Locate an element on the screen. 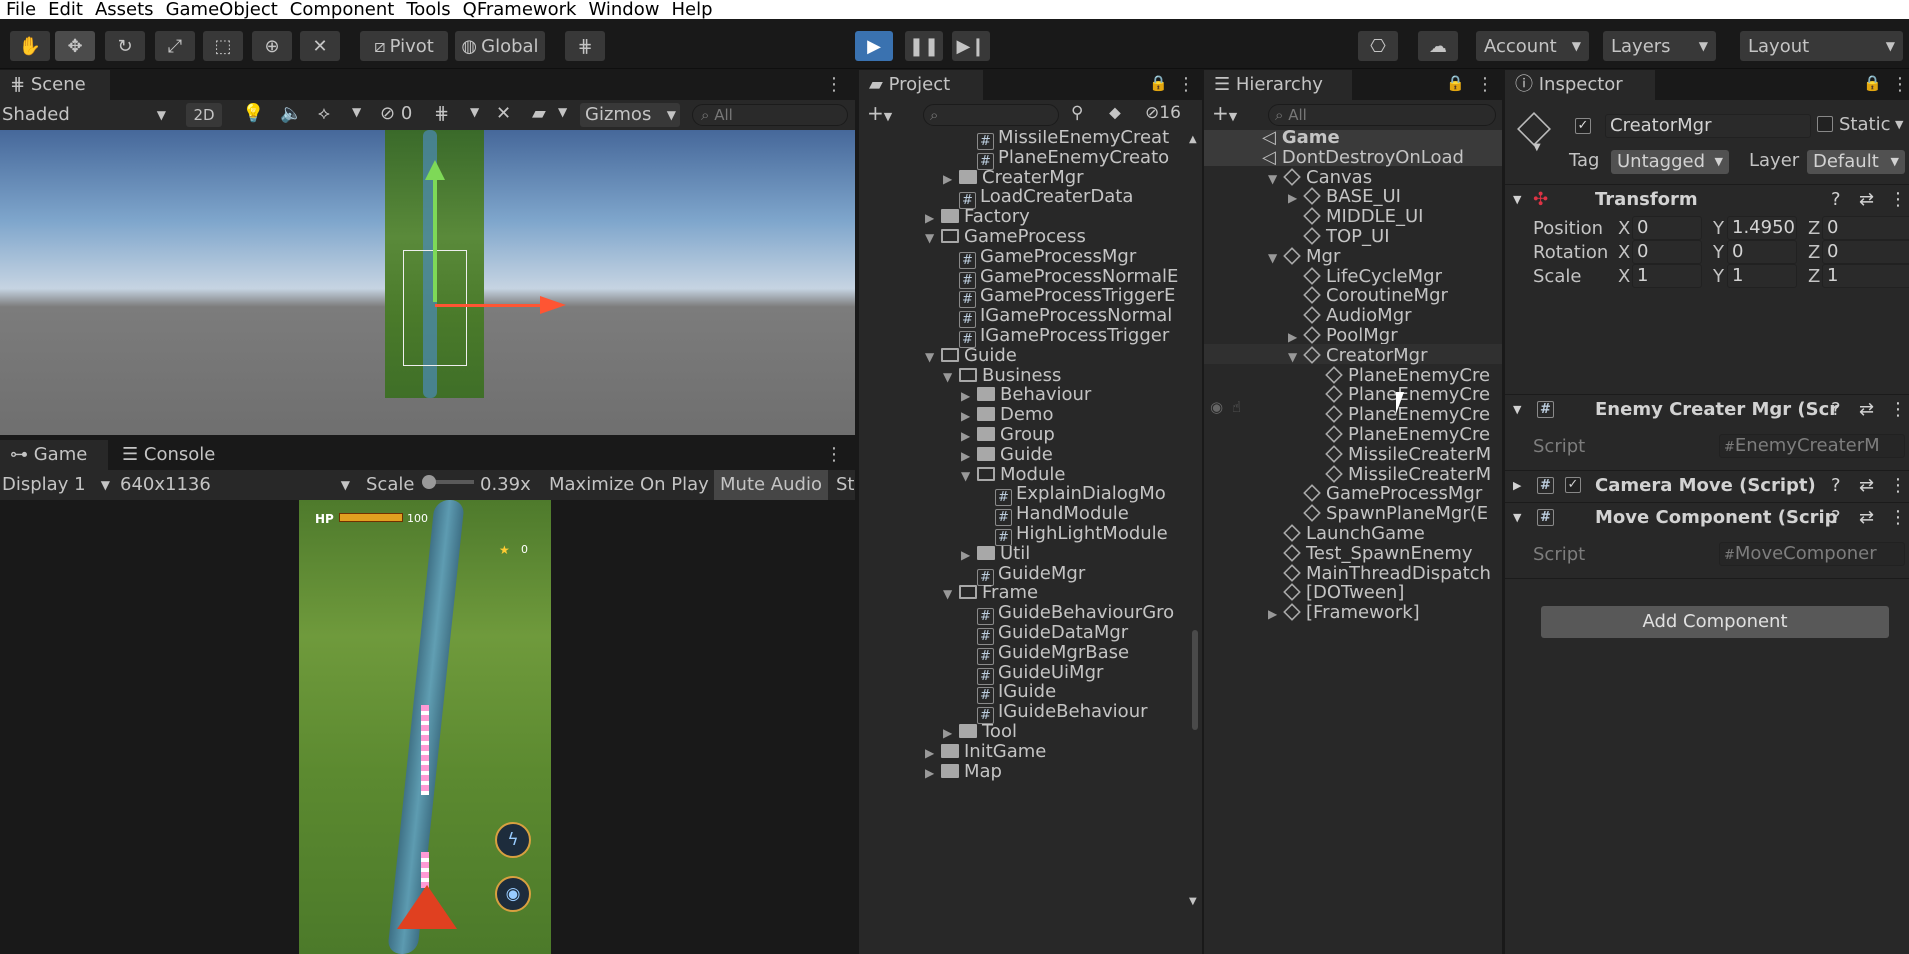 Image resolution: width=1909 pixels, height=954 pixels. camera-icon: ▰ is located at coordinates (539, 113).